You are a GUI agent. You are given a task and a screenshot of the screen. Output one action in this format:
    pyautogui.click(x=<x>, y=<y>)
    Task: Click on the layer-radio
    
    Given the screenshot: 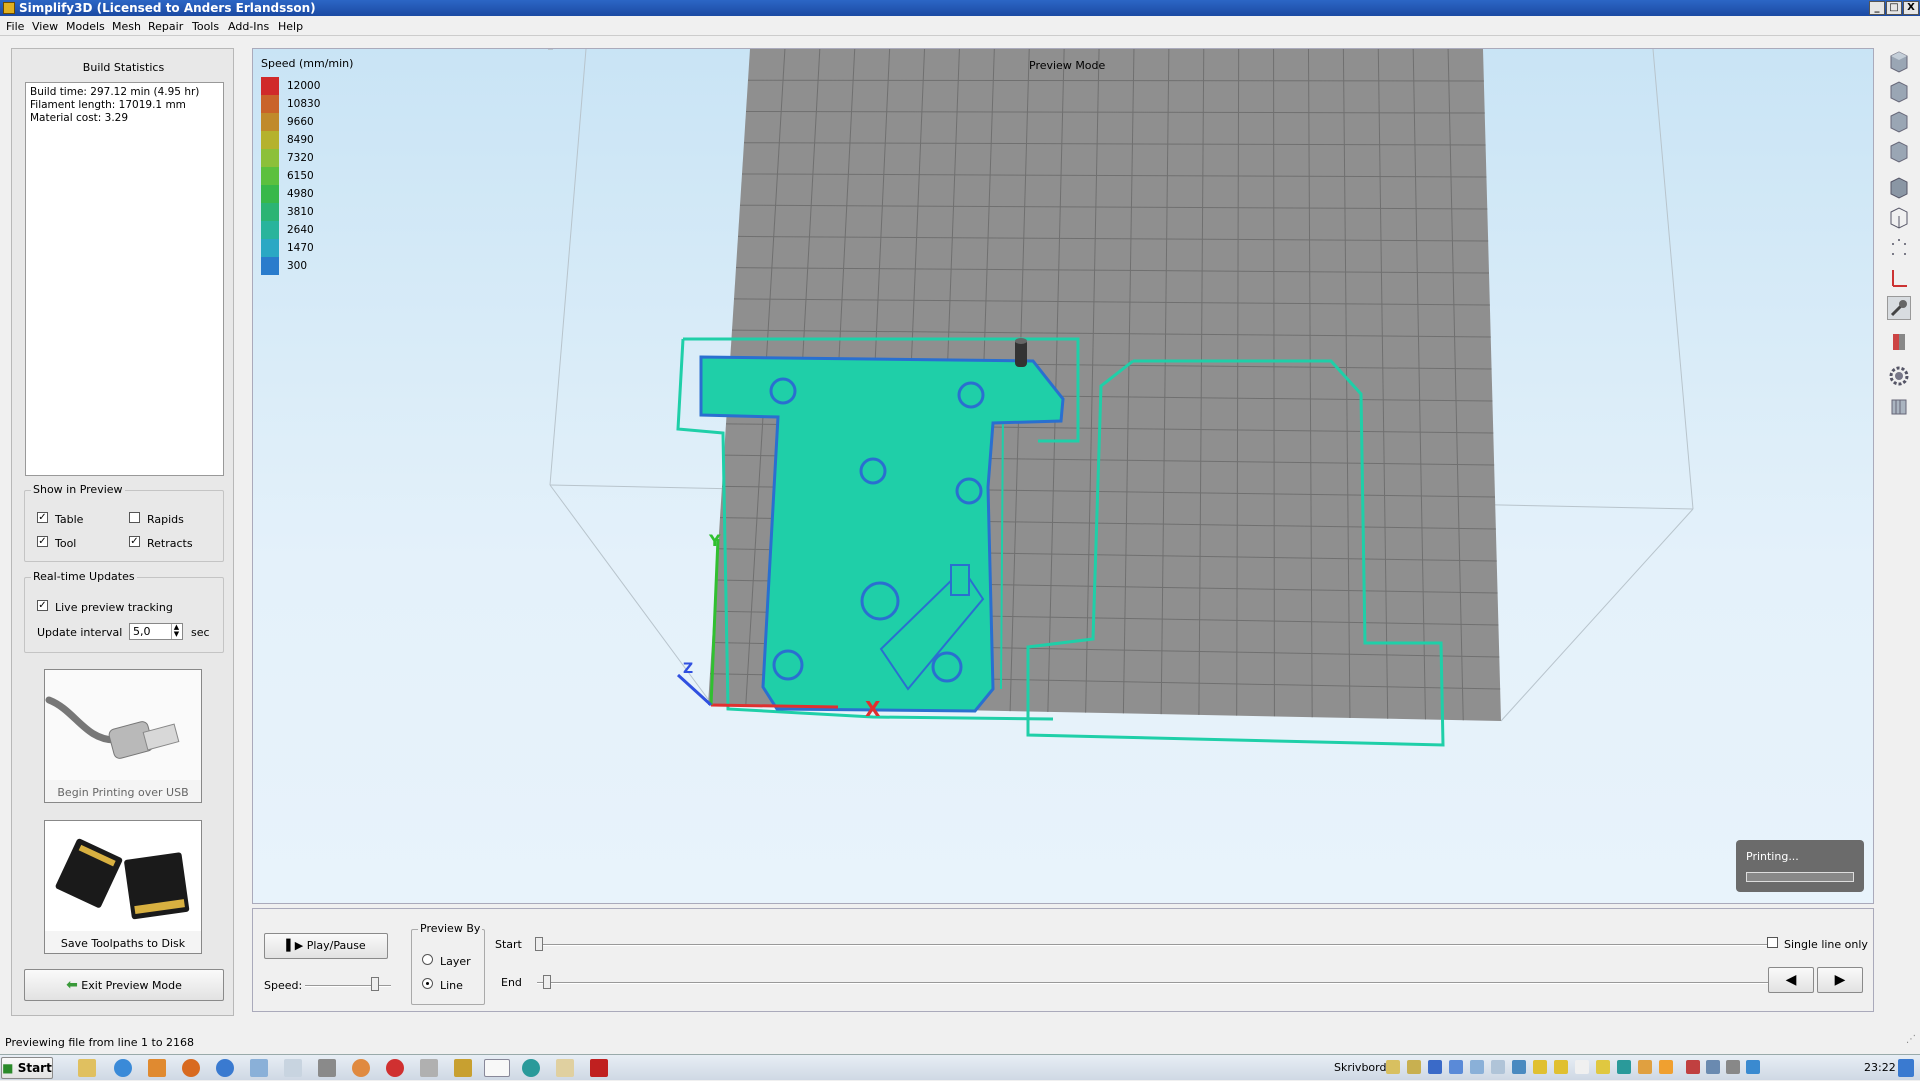 What is the action you would take?
    pyautogui.click(x=427, y=959)
    